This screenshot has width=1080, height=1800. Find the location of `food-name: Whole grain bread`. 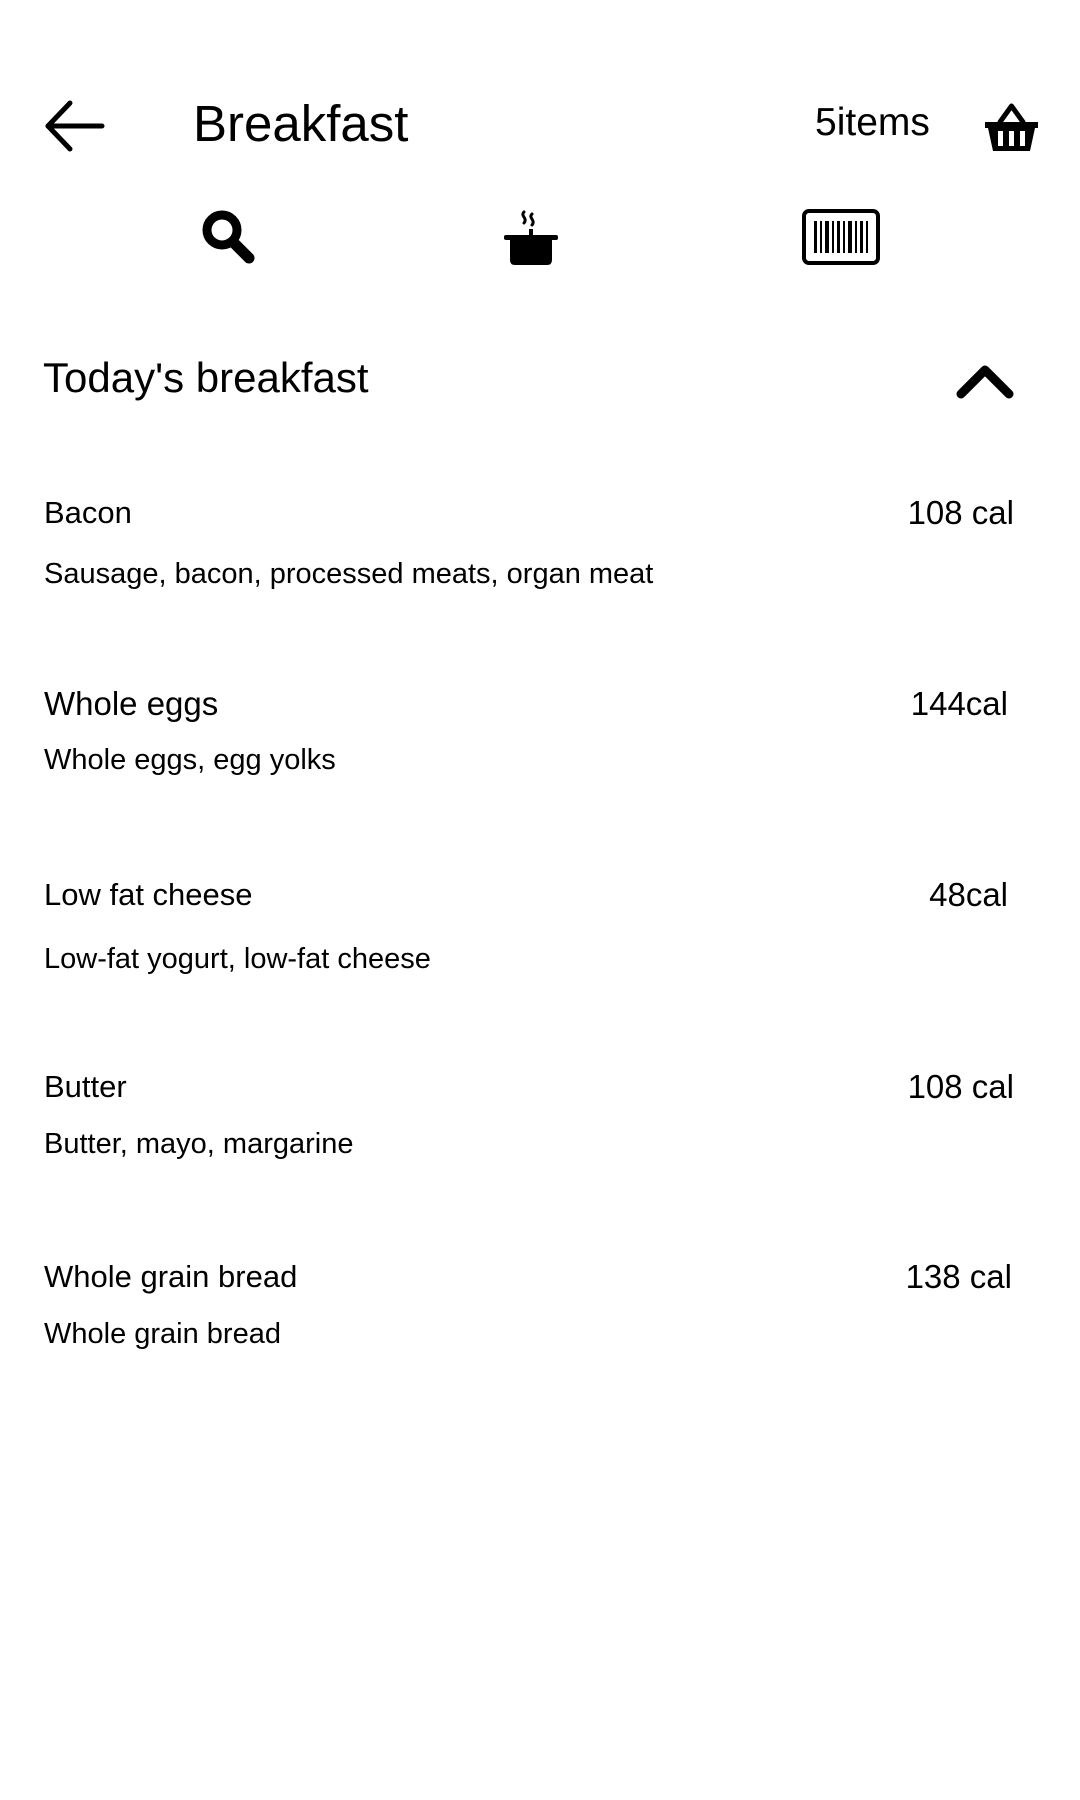

food-name: Whole grain bread is located at coordinates (171, 1276).